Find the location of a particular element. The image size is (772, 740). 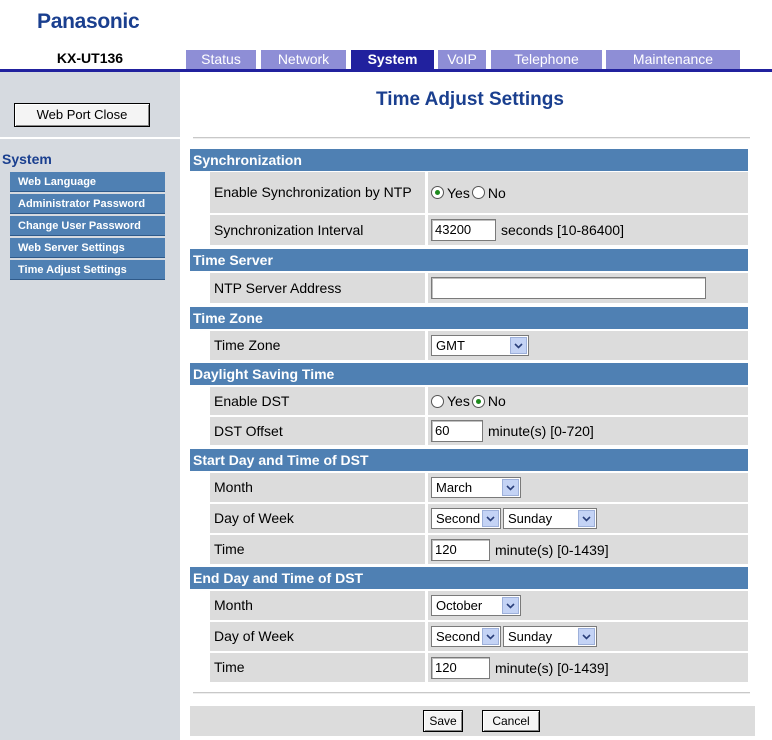

dst-start-dow-label: Day of Week is located at coordinates (317, 518).